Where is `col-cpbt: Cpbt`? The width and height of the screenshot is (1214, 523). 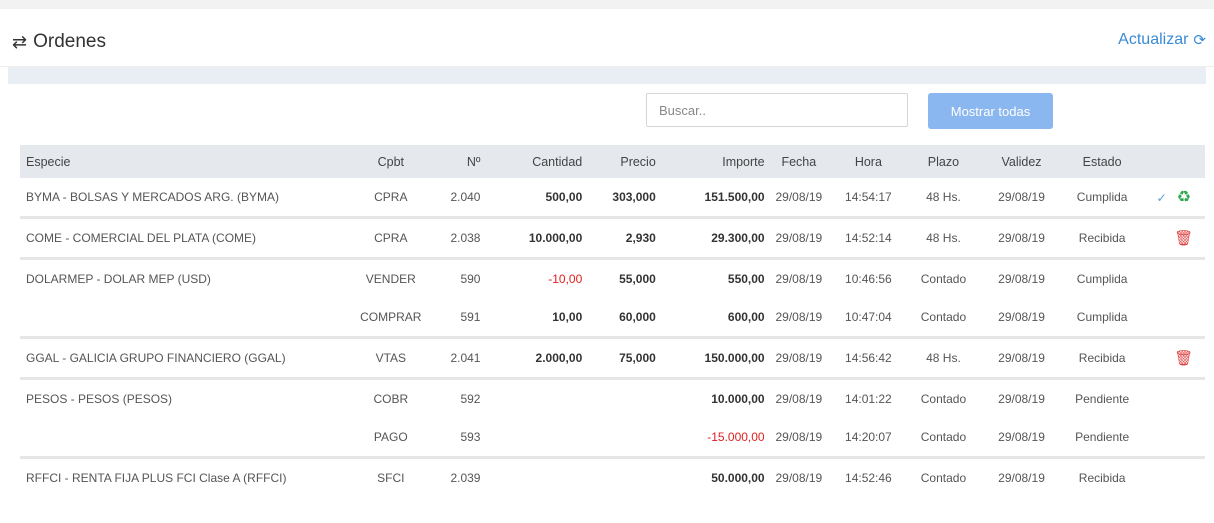 col-cpbt: Cpbt is located at coordinates (391, 161).